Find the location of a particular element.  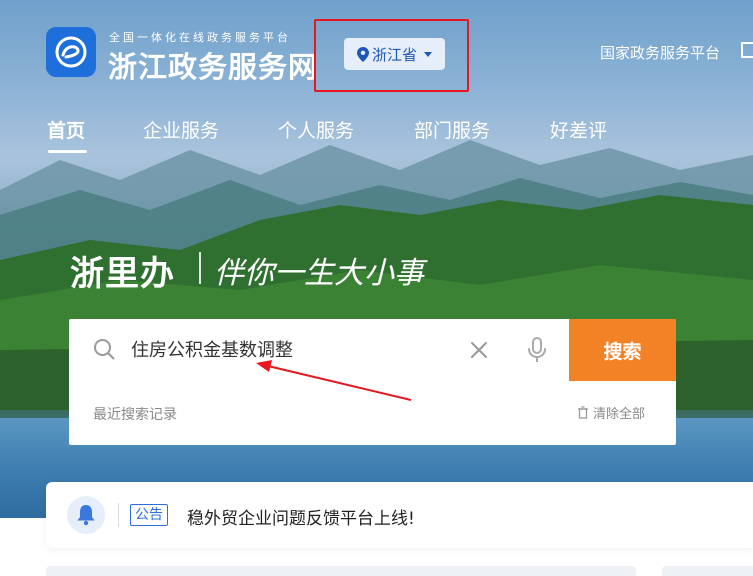

side-card-top is located at coordinates (707, 571).